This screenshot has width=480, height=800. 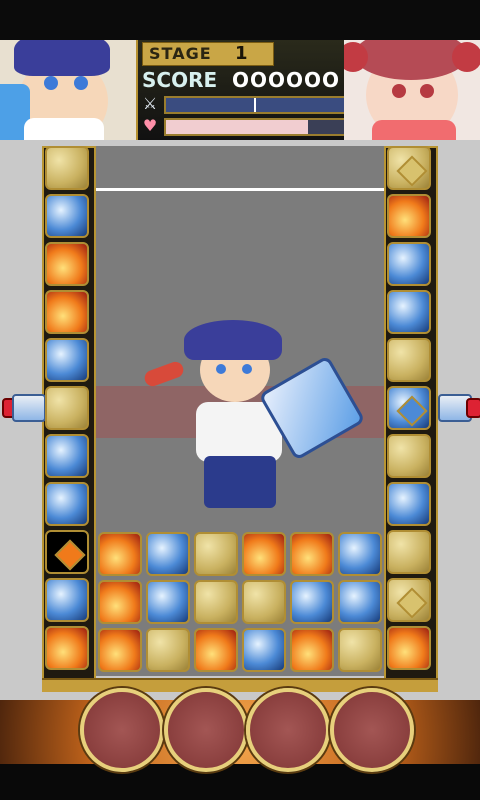 I want to click on status-panel: STAGE 1 SCORE OOOOOO ⚔ ♥, so click(x=242, y=90).